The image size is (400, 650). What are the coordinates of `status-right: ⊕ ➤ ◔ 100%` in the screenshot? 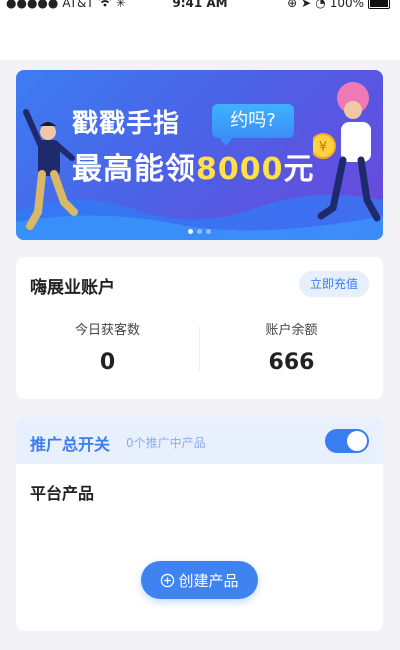 It's located at (338, 5).